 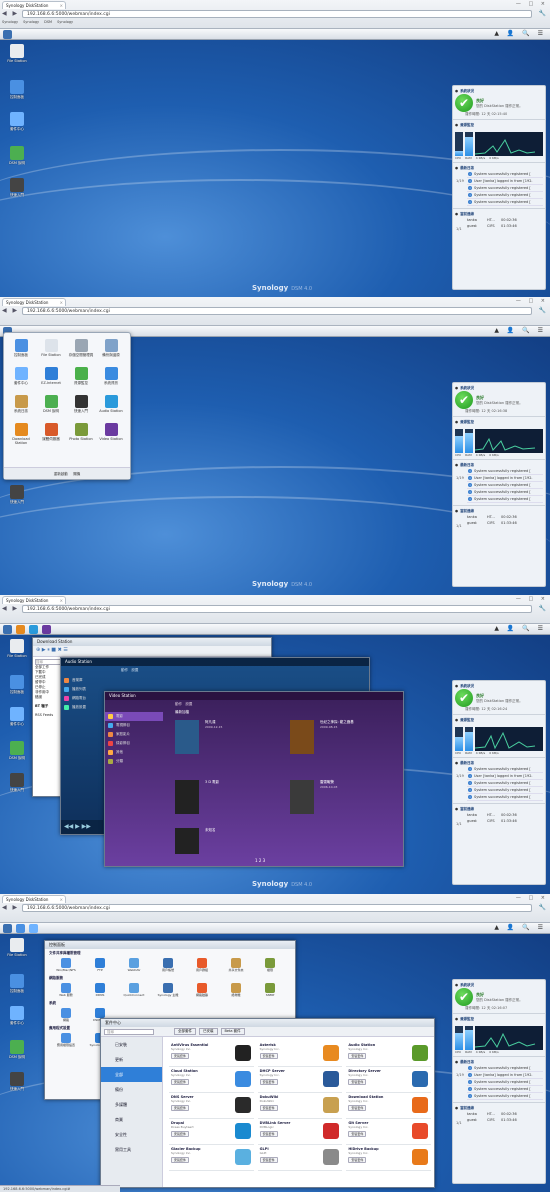 What do you see at coordinates (388, 1158) in the screenshot?
I see `package-item: HiDrive Backup Synology Inc. 安裝套件` at bounding box center [388, 1158].